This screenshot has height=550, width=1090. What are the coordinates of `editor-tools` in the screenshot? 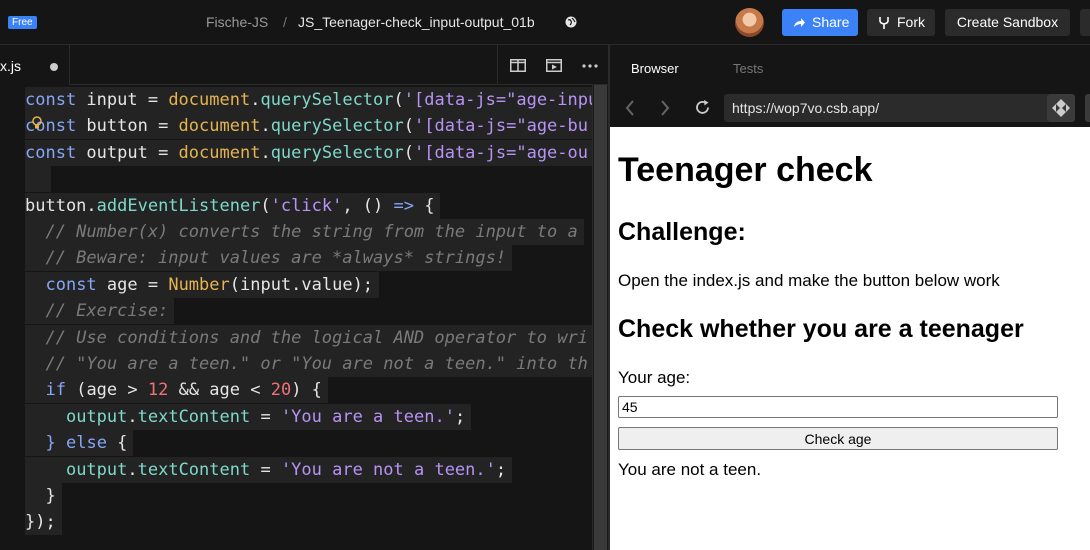 It's located at (552, 65).